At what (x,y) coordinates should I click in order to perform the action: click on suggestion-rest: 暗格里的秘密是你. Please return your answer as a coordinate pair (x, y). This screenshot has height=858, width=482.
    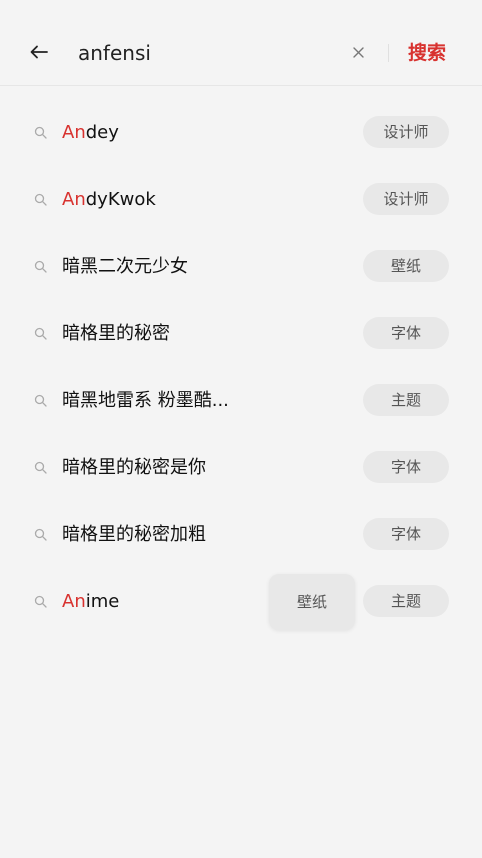
    Looking at the image, I should click on (134, 467).